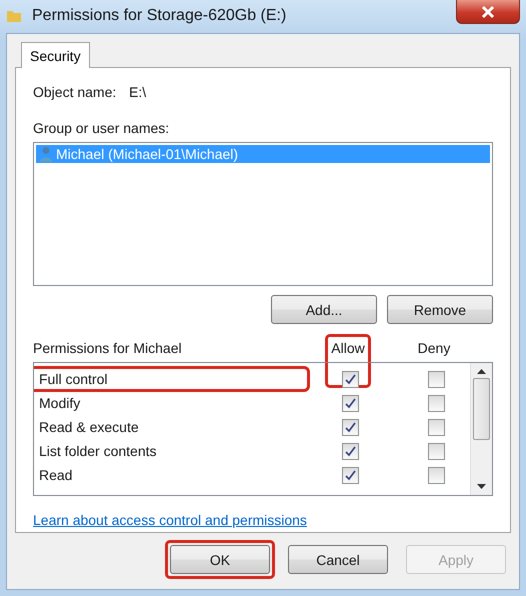 Image resolution: width=526 pixels, height=596 pixels. Describe the element at coordinates (89, 427) in the screenshot. I see `permission-name: Read & execute` at that location.